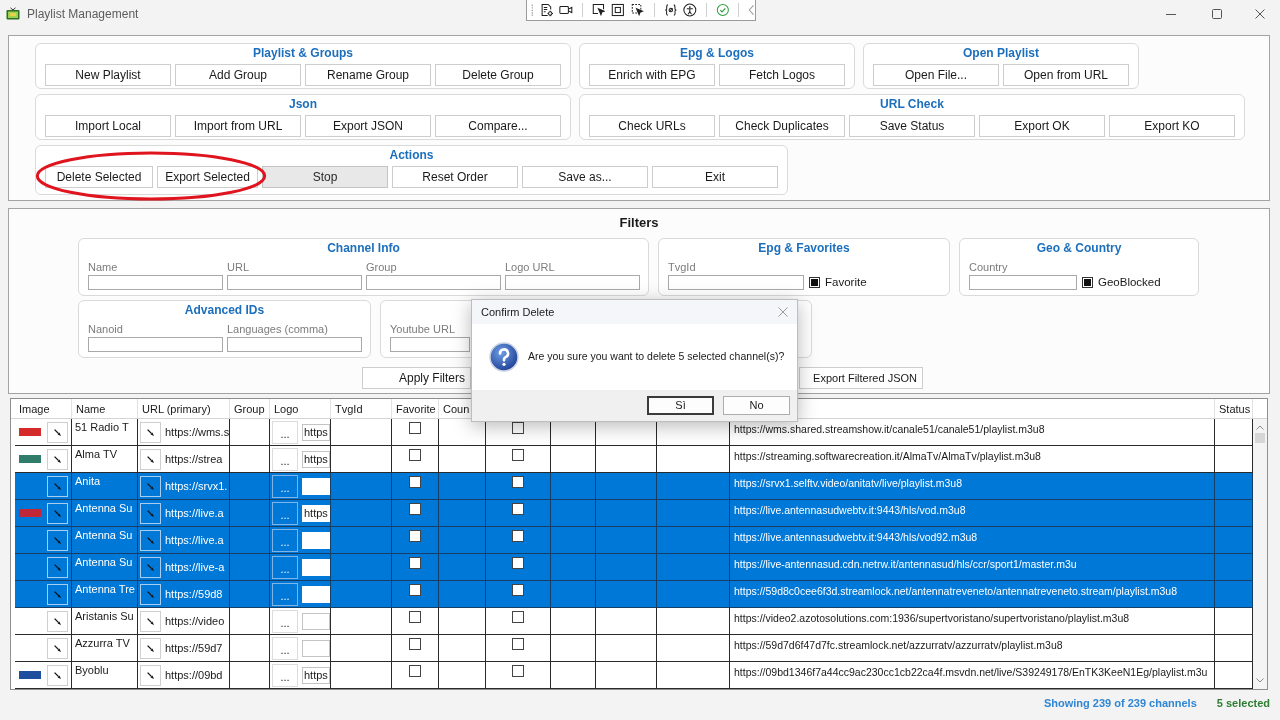 The width and height of the screenshot is (1280, 720). I want to click on toolbar-button: Delete Selected, so click(99, 177).